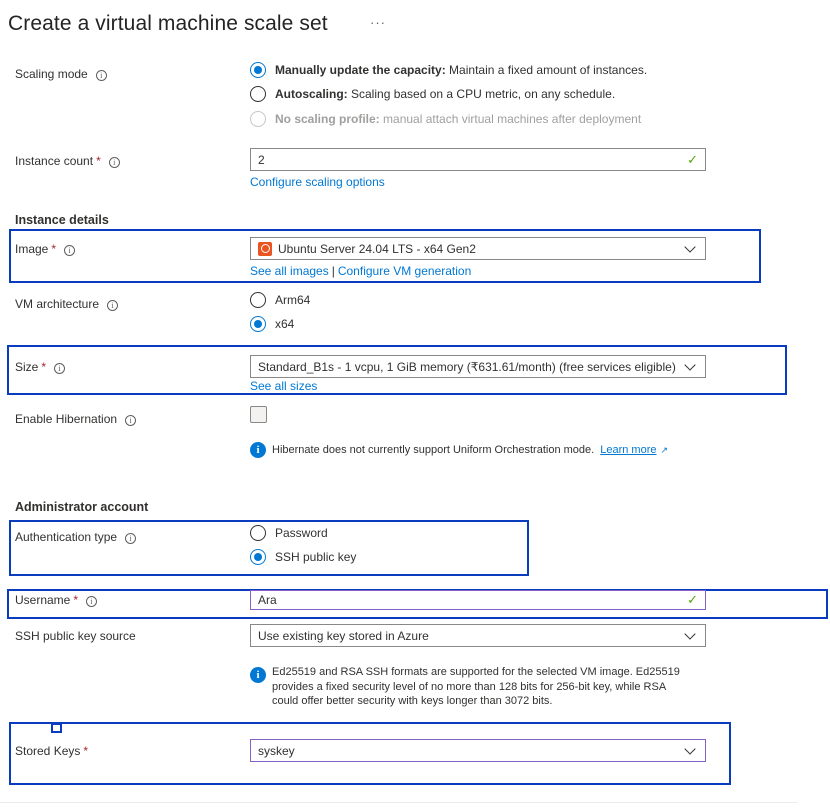 The height and width of the screenshot is (812, 830). Describe the element at coordinates (75, 636) in the screenshot. I see `ssh-key-source-label: SSH public key source` at that location.